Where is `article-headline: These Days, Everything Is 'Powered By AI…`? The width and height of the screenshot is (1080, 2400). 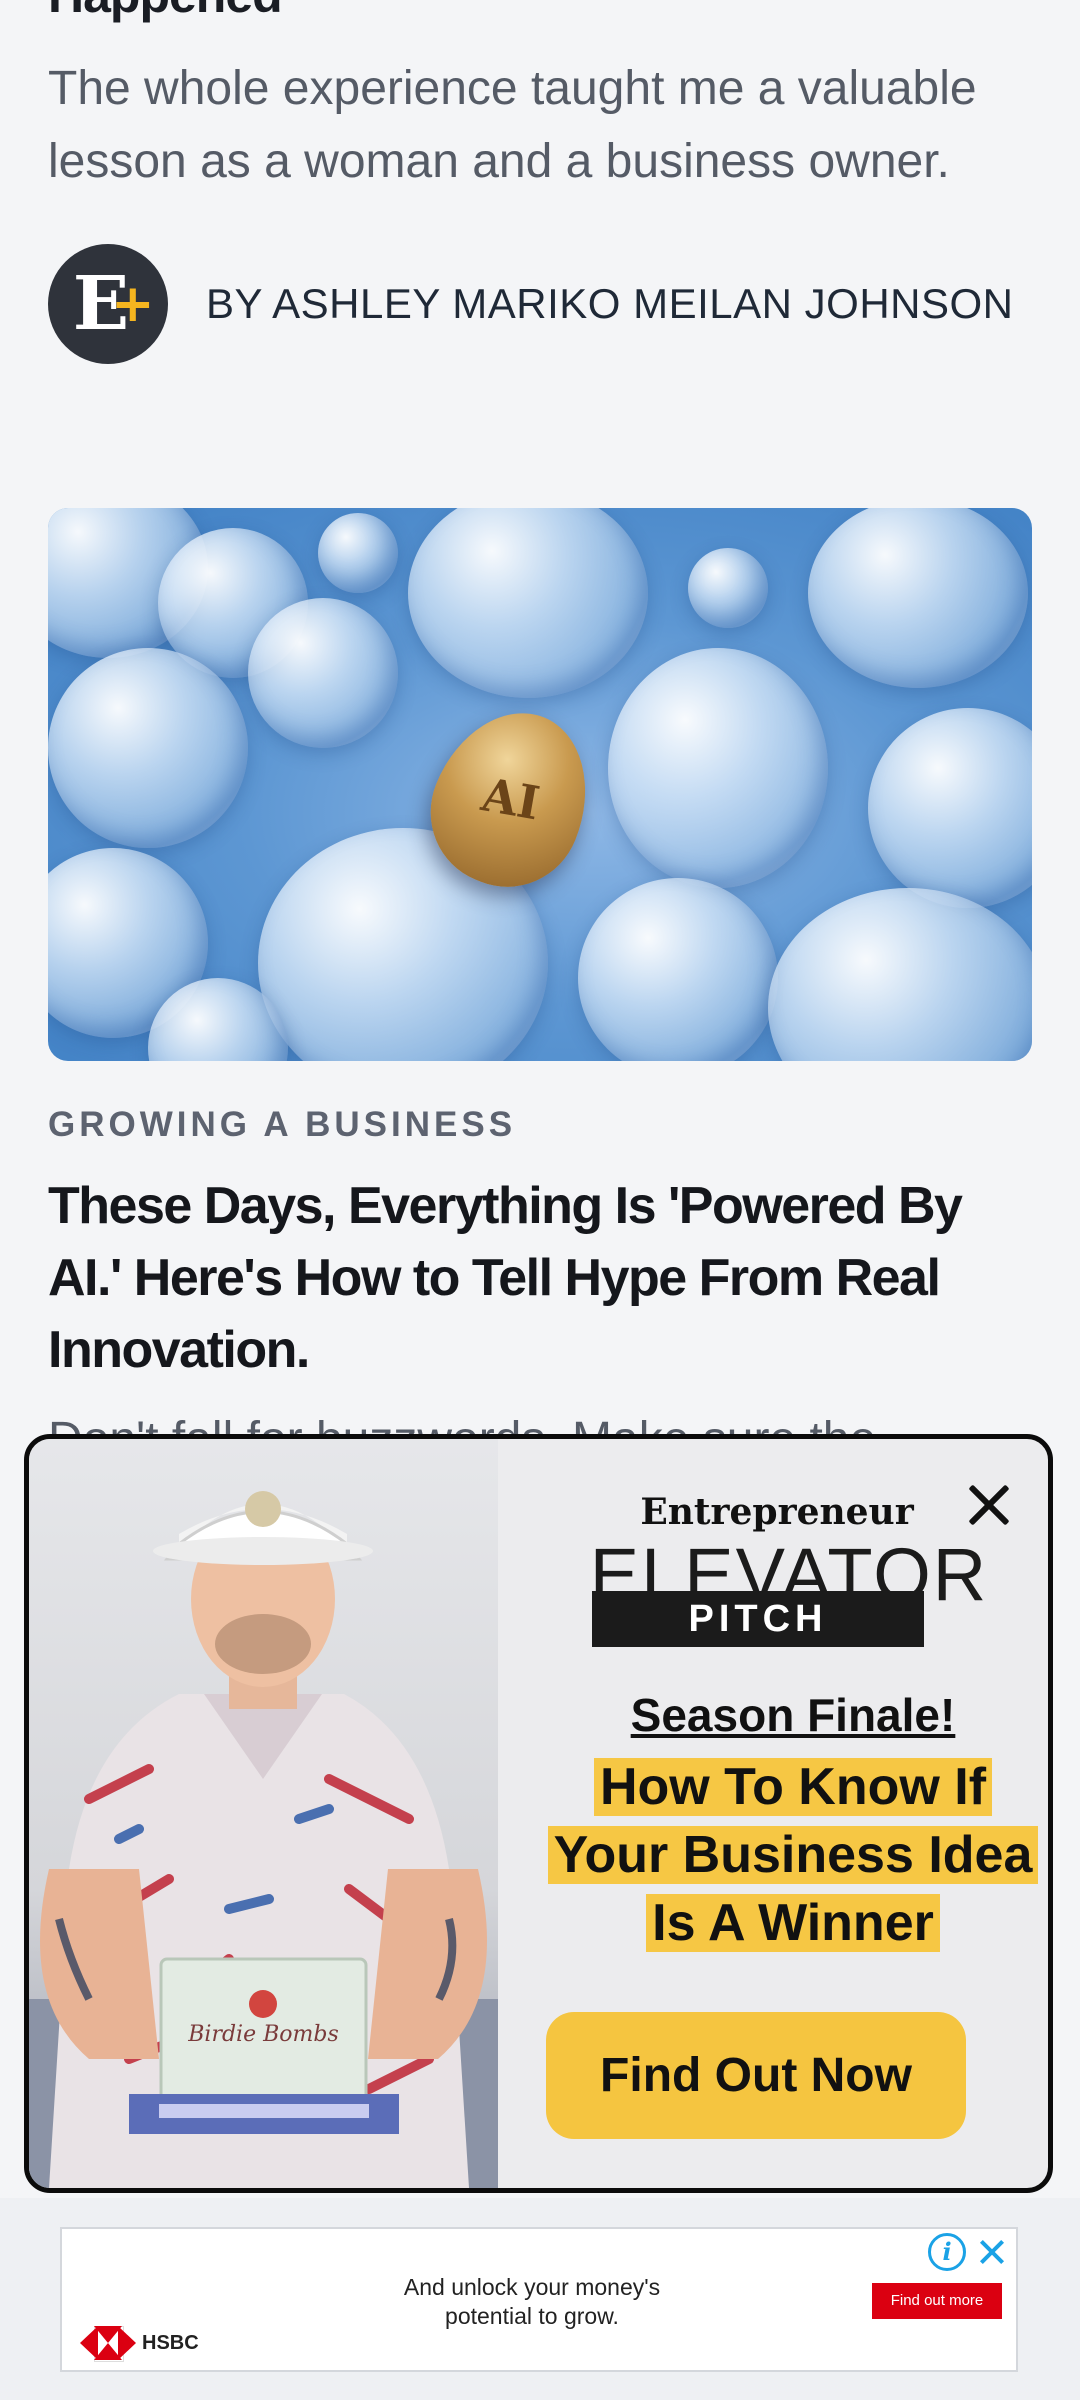 article-headline: These Days, Everything Is 'Powered By AI… is located at coordinates (543, 1278).